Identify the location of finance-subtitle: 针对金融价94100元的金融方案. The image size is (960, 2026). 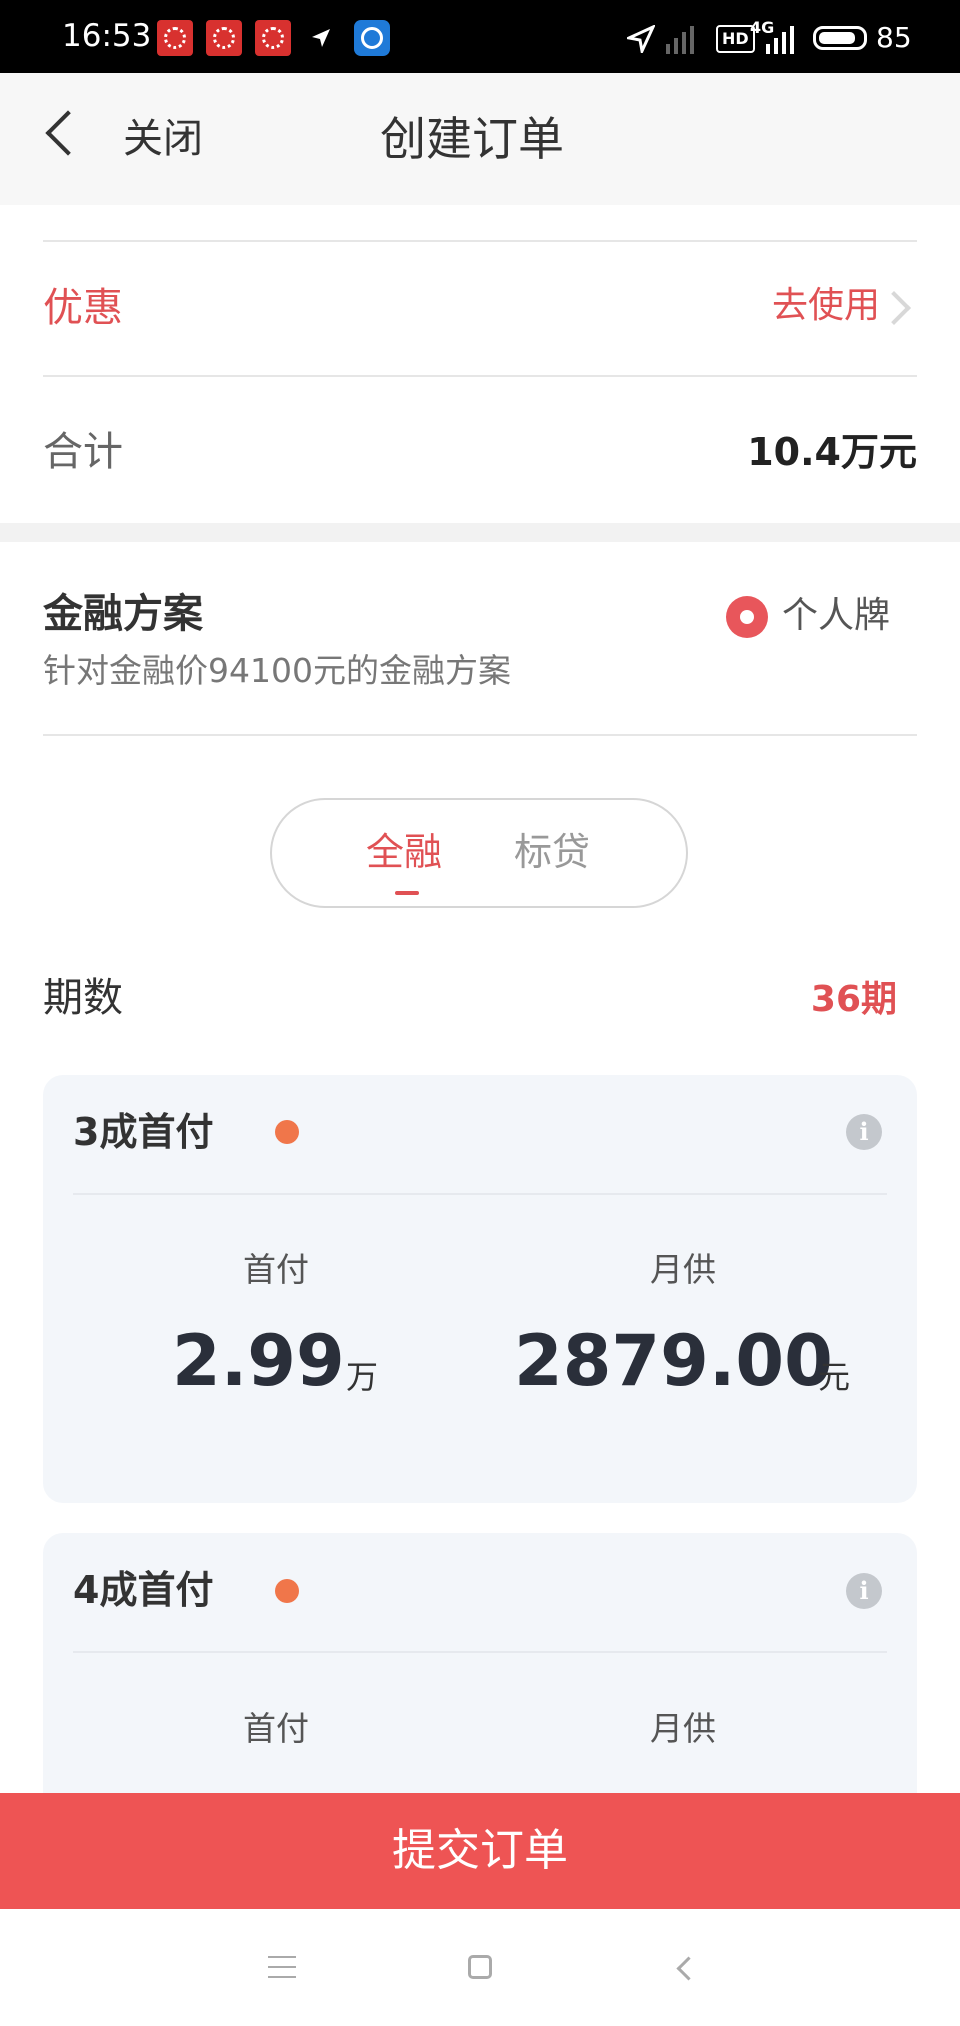
(277, 670).